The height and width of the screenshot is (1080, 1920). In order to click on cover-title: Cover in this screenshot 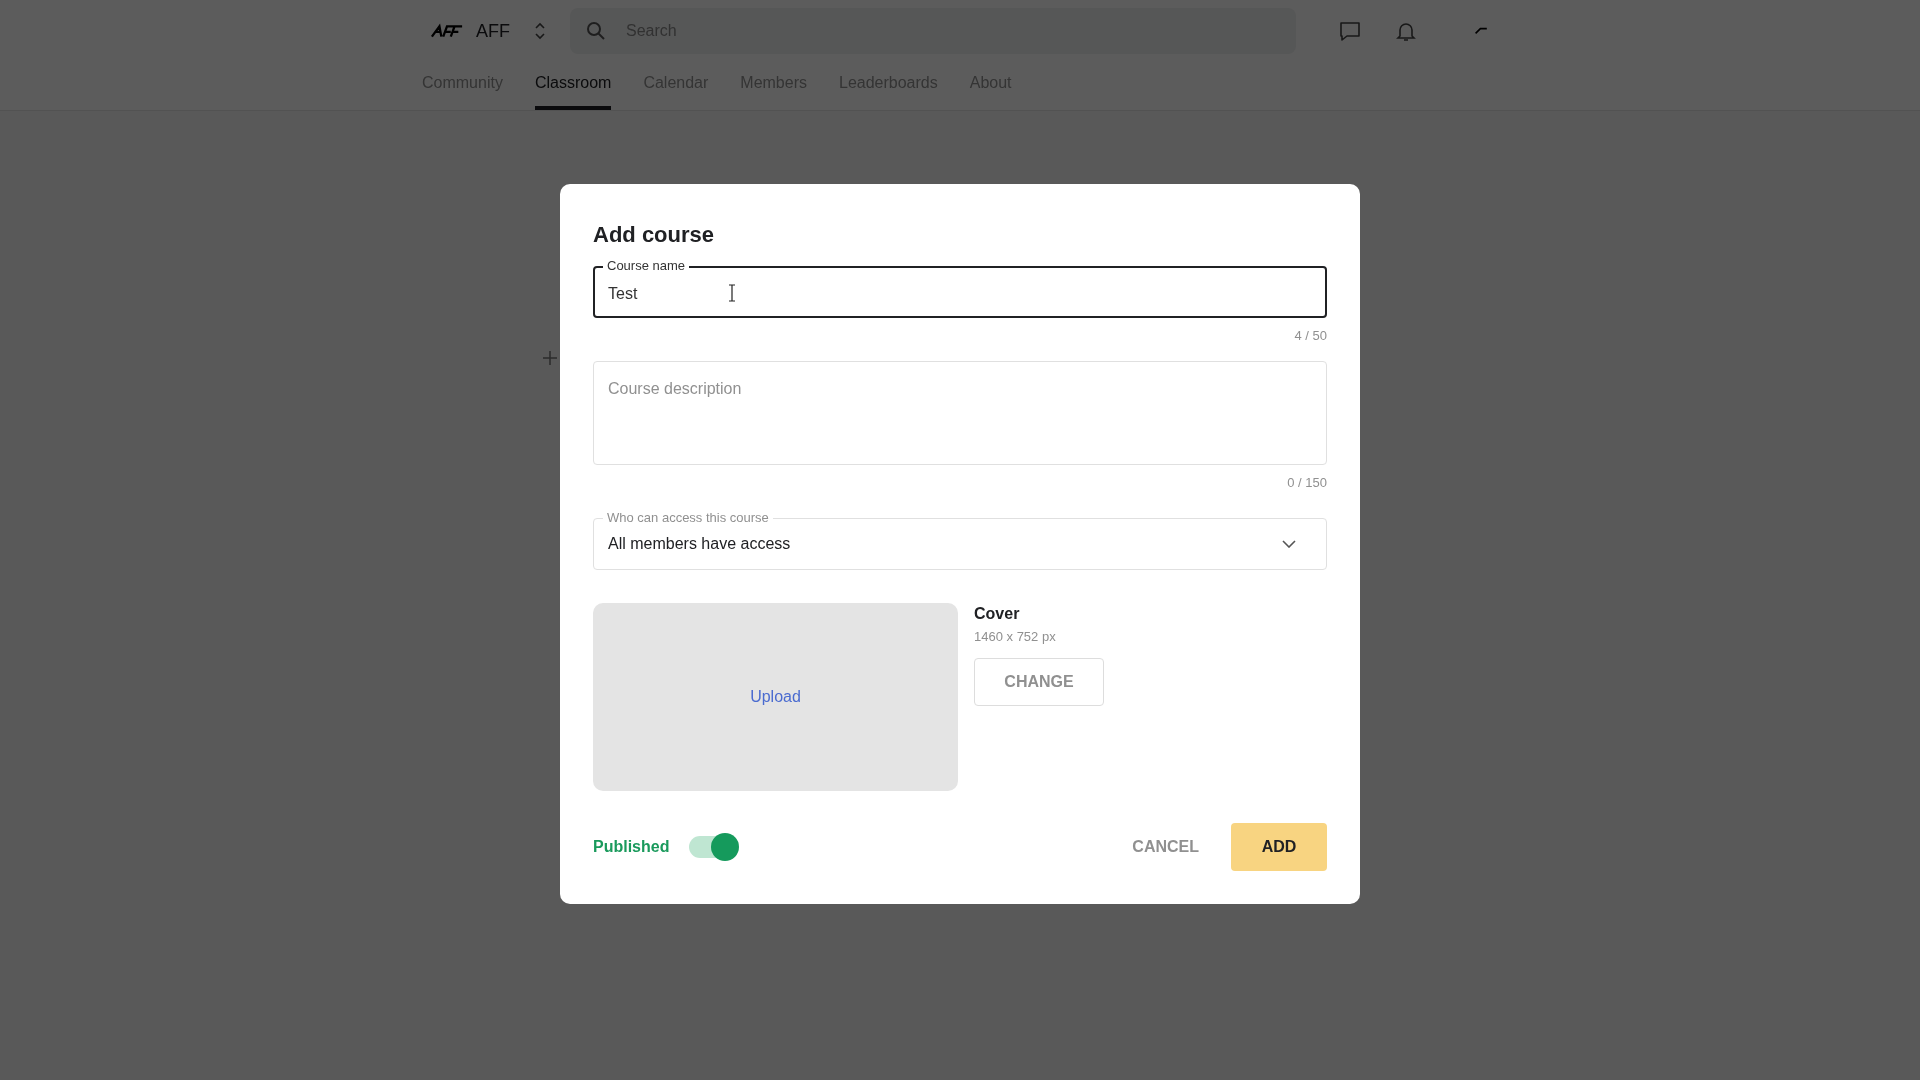, I will do `click(997, 614)`.